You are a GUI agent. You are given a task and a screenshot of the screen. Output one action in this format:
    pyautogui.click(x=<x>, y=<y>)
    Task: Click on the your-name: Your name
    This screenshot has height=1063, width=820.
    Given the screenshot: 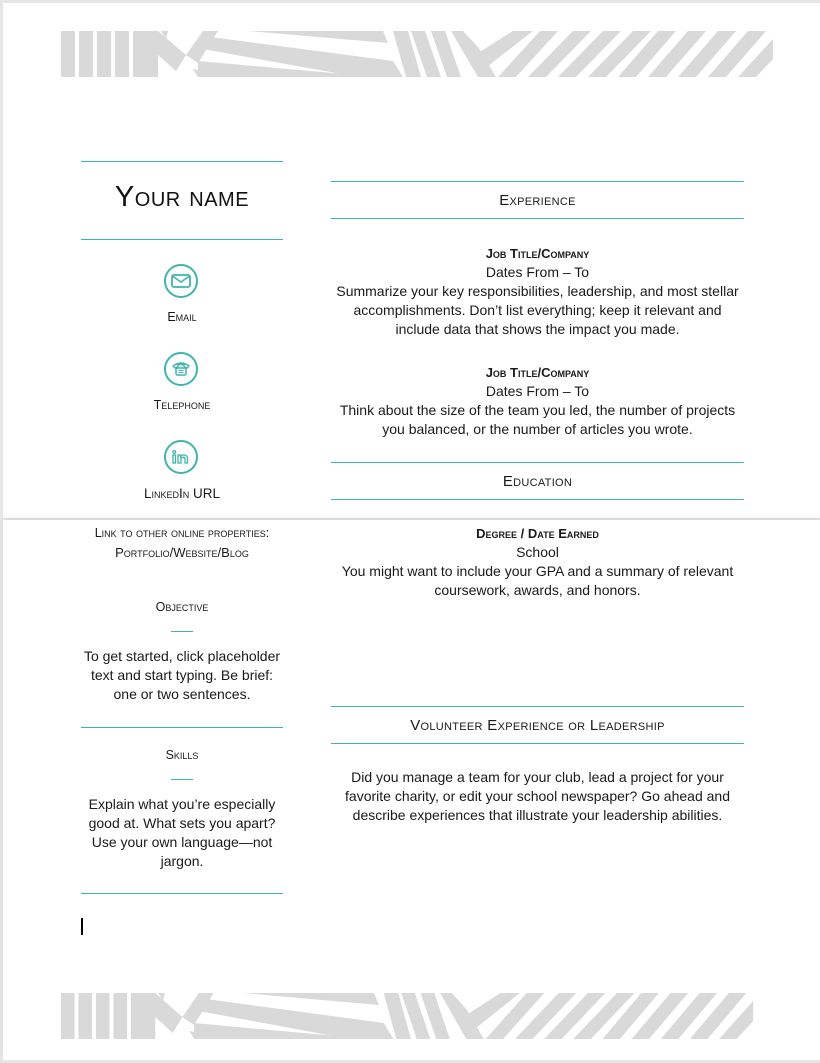 What is the action you would take?
    pyautogui.click(x=182, y=197)
    